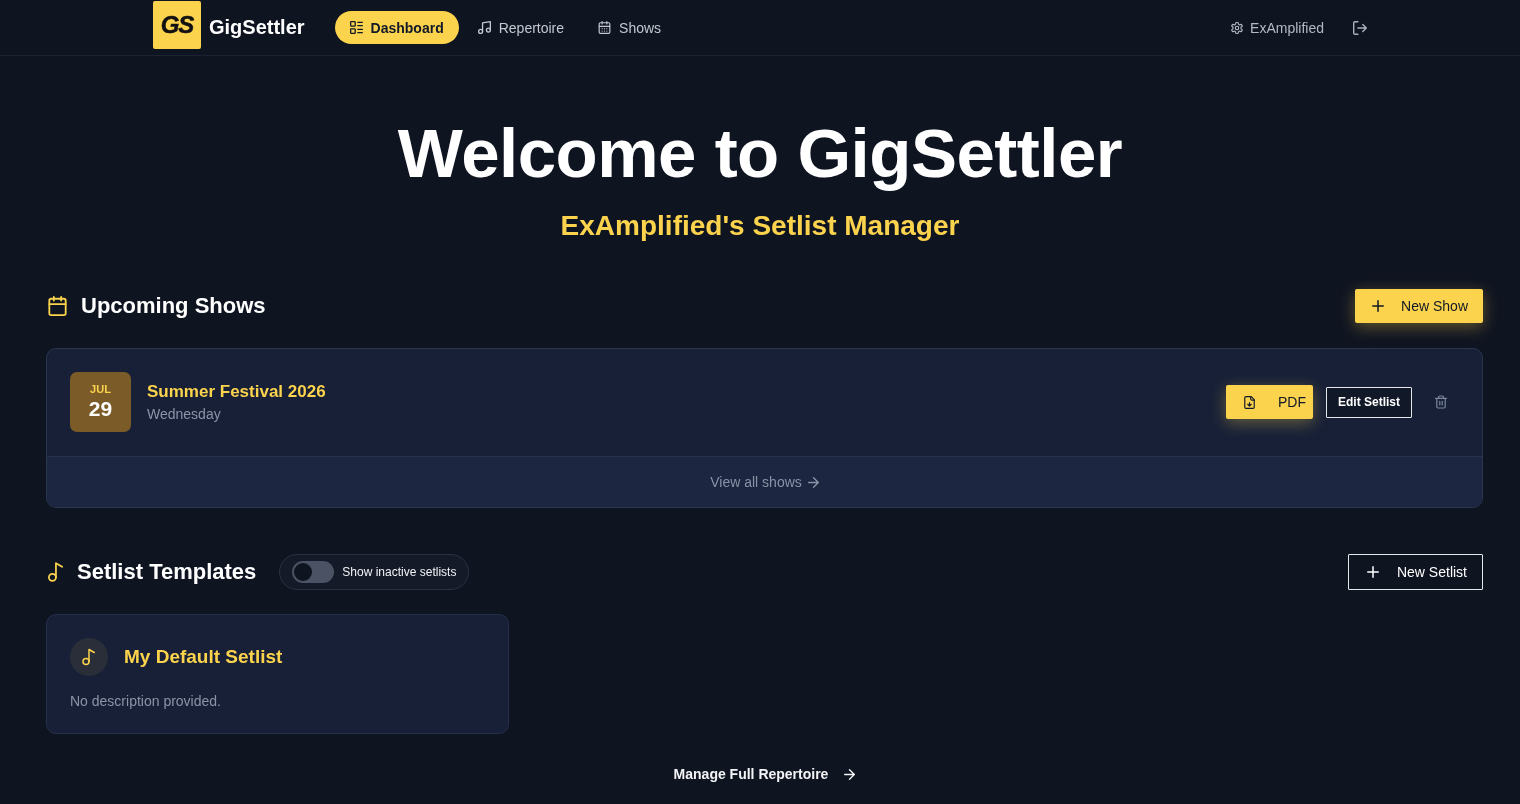  Describe the element at coordinates (1269, 402) in the screenshot. I see `pdf-button: PDF` at that location.